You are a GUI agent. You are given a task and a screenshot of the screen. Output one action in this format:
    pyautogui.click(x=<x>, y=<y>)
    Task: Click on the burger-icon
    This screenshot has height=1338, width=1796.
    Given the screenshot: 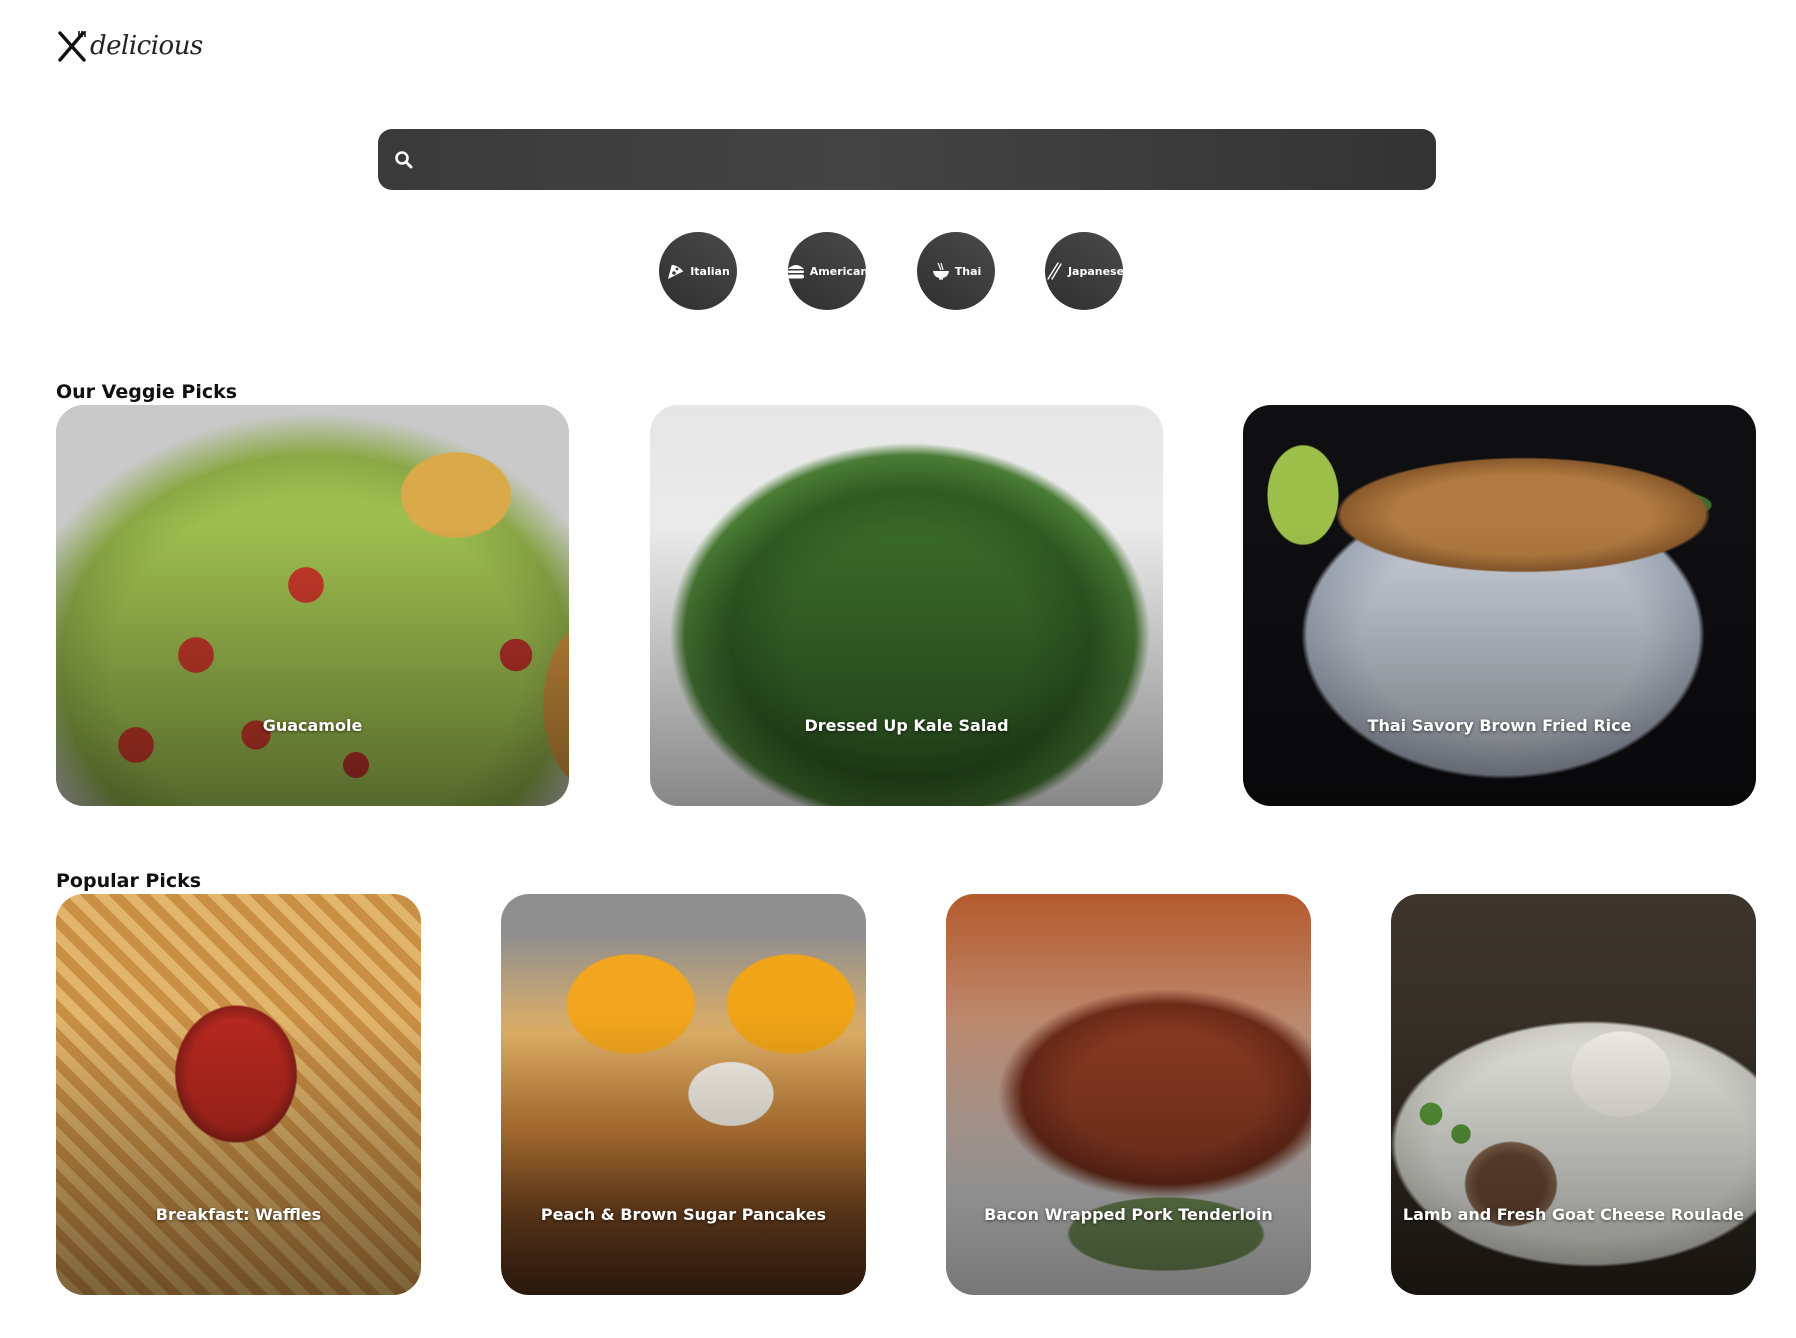 What is the action you would take?
    pyautogui.click(x=796, y=272)
    